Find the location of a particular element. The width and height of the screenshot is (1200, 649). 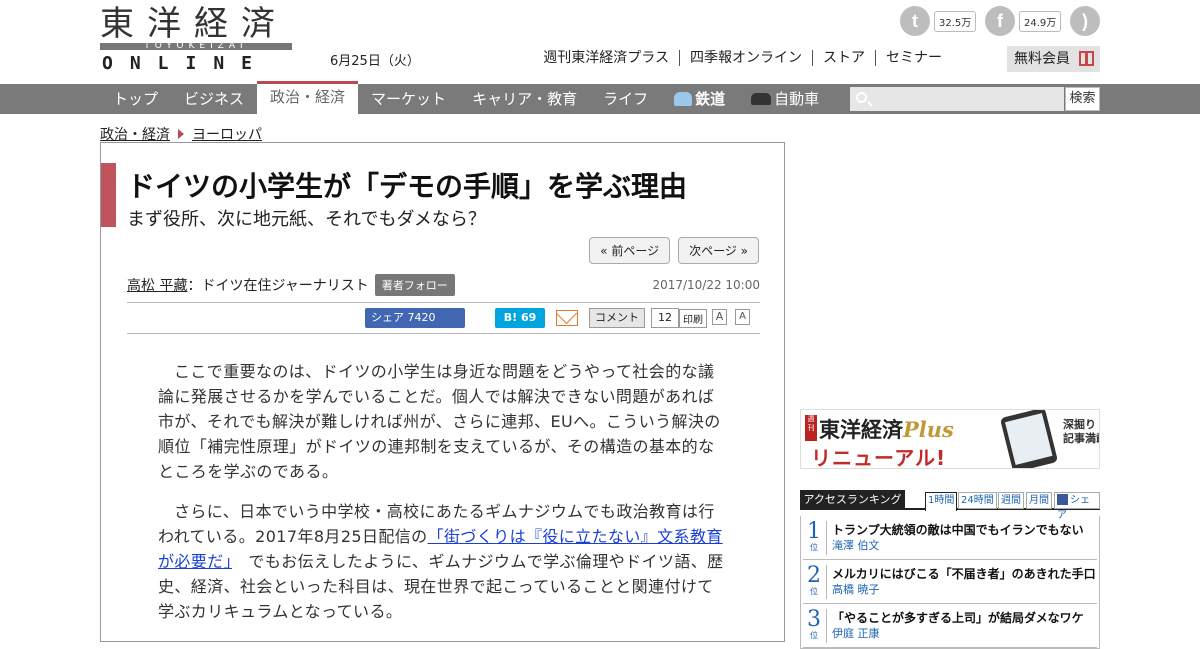

facebook-count: 24.9万 is located at coordinates (1040, 21).